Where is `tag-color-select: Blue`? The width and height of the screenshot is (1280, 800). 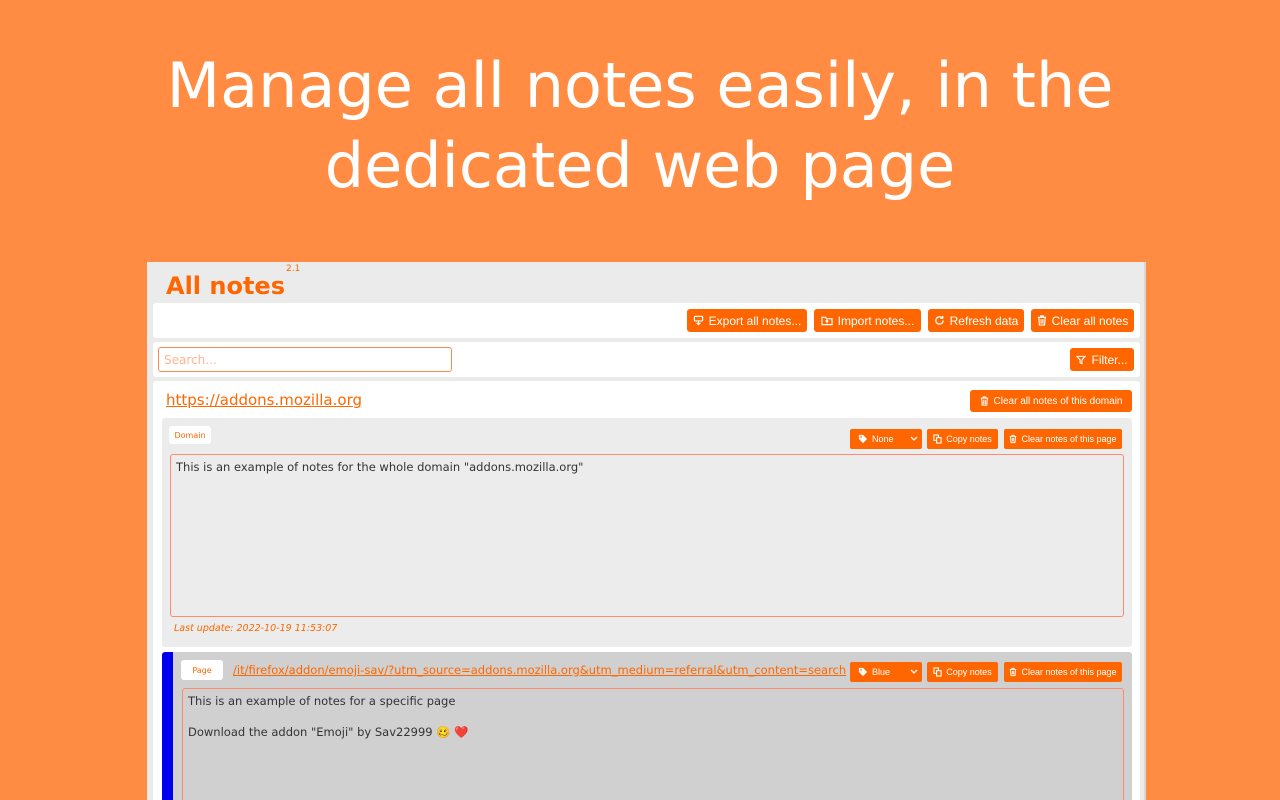
tag-color-select: Blue is located at coordinates (886, 672).